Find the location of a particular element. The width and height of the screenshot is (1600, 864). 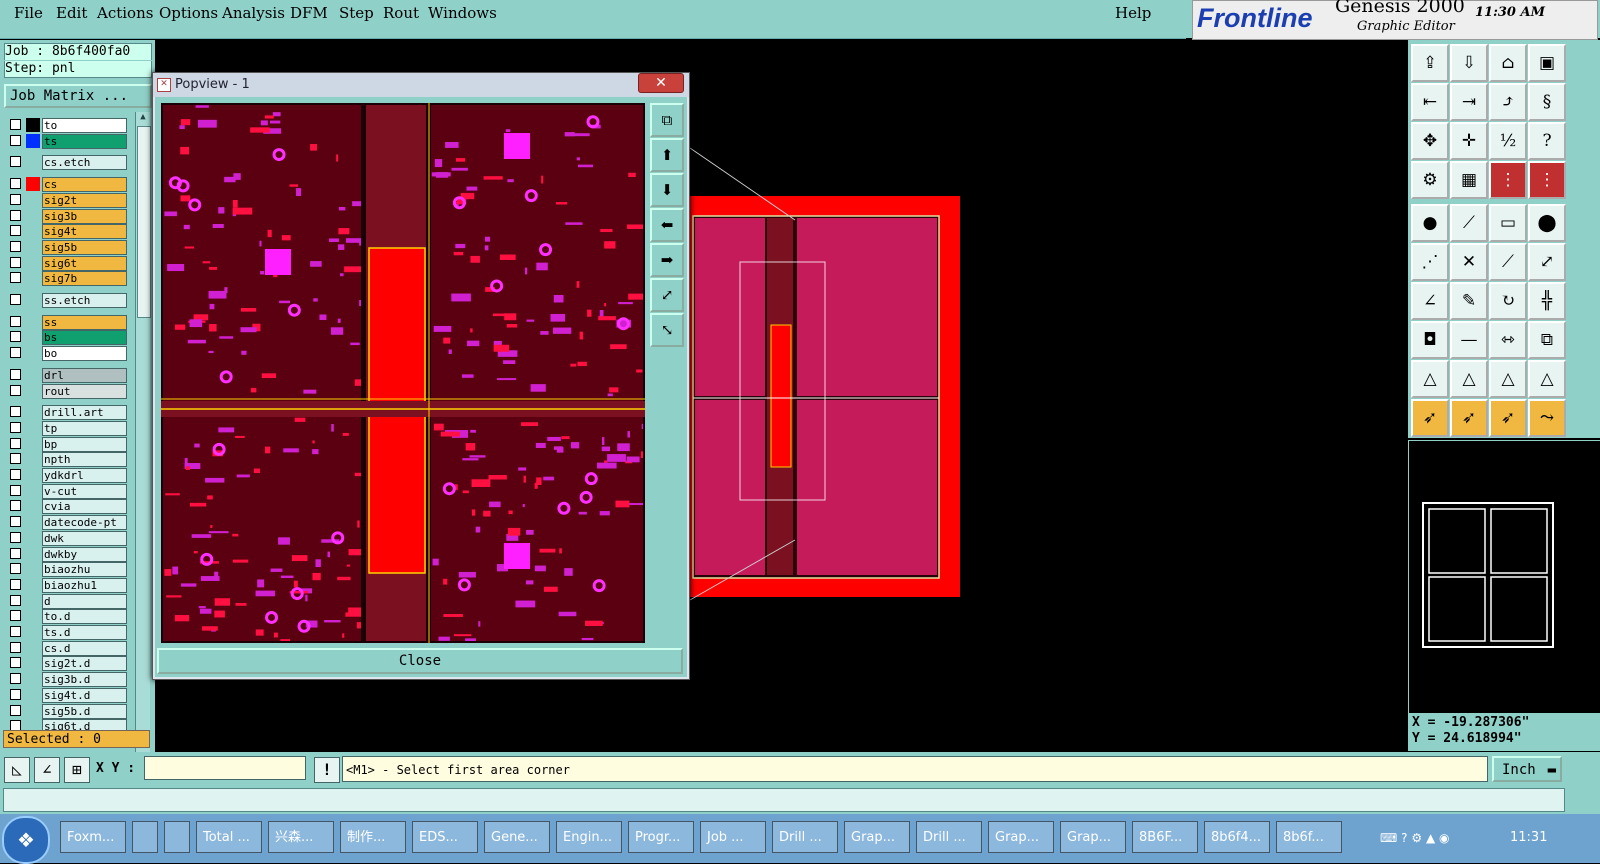

layer-row: cs.etch is located at coordinates (67, 163).